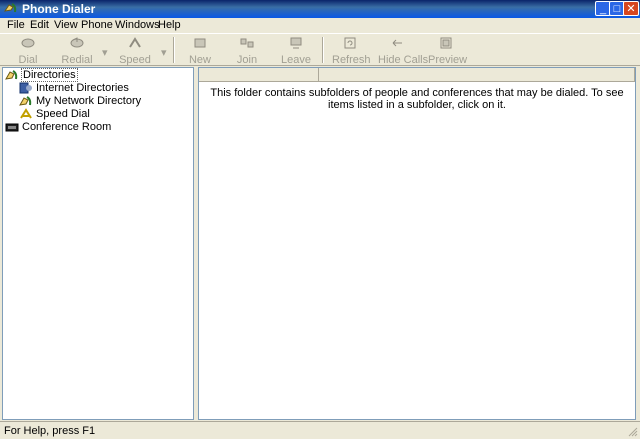 This screenshot has width=640, height=439. Describe the element at coordinates (403, 51) in the screenshot. I see `hide-calls-button: Hide Calls` at that location.